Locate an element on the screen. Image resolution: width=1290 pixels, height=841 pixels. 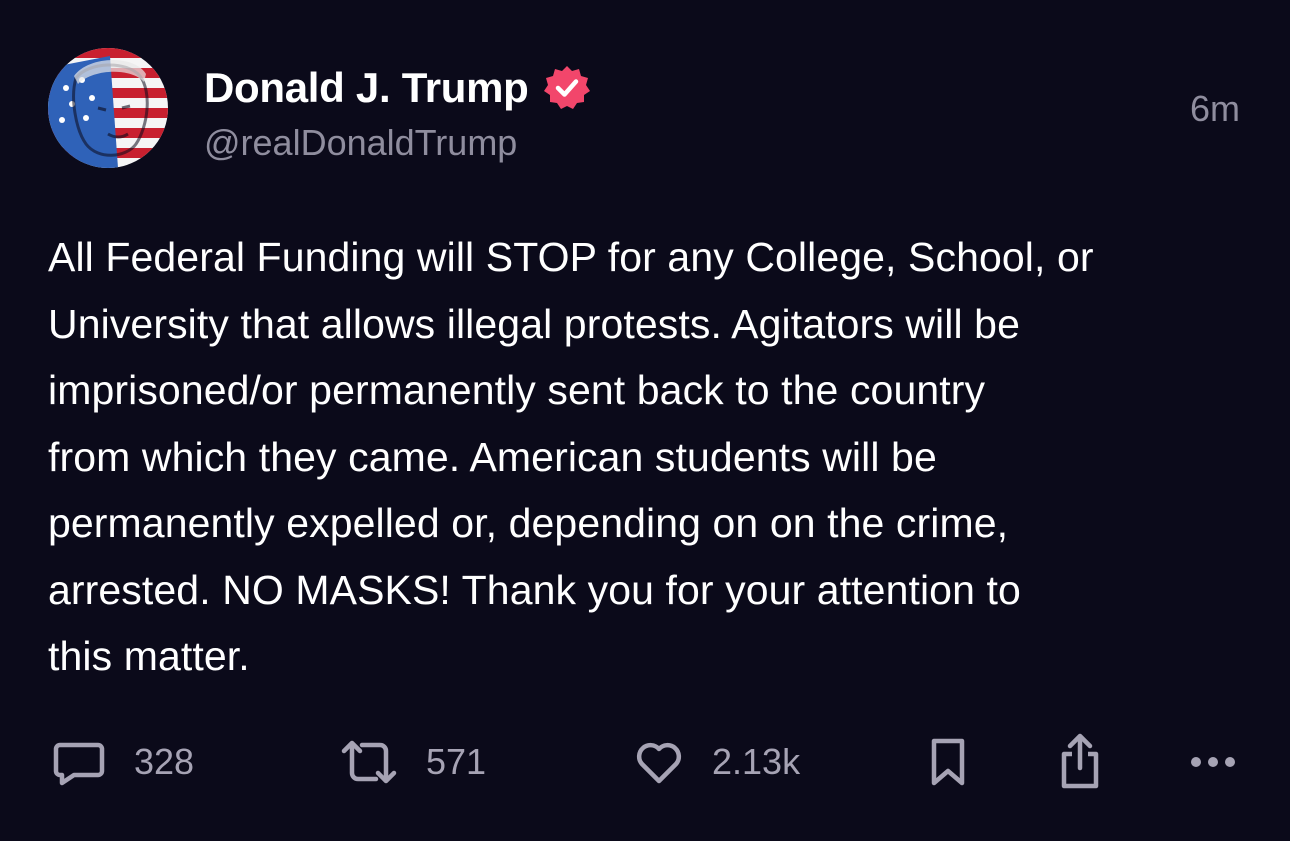
share-button is located at coordinates (1080, 762).